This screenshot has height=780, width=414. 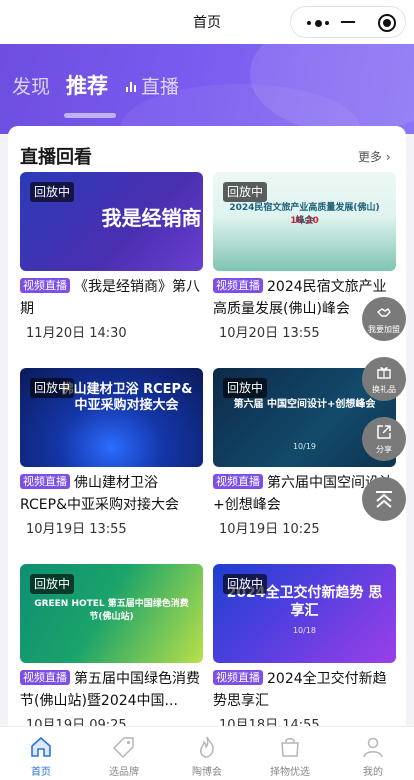 What do you see at coordinates (384, 389) in the screenshot?
I see `exchange-gift-label: 换礼品` at bounding box center [384, 389].